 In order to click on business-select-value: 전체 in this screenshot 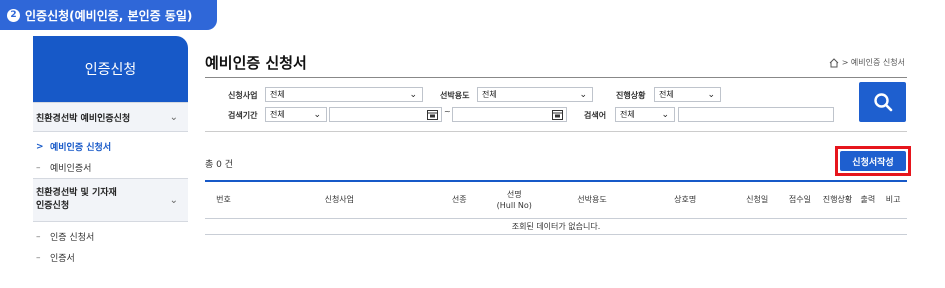, I will do `click(277, 94)`.